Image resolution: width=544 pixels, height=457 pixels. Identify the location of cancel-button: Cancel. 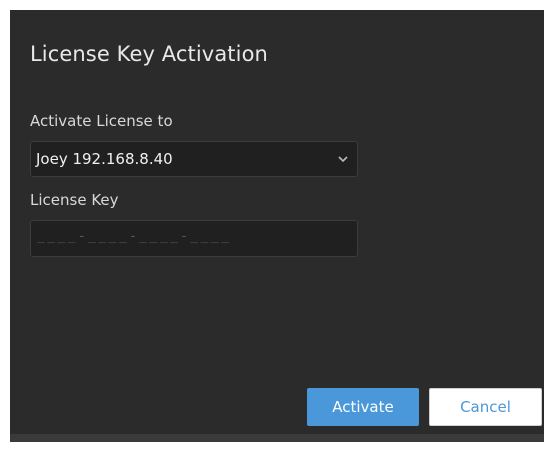
(485, 407).